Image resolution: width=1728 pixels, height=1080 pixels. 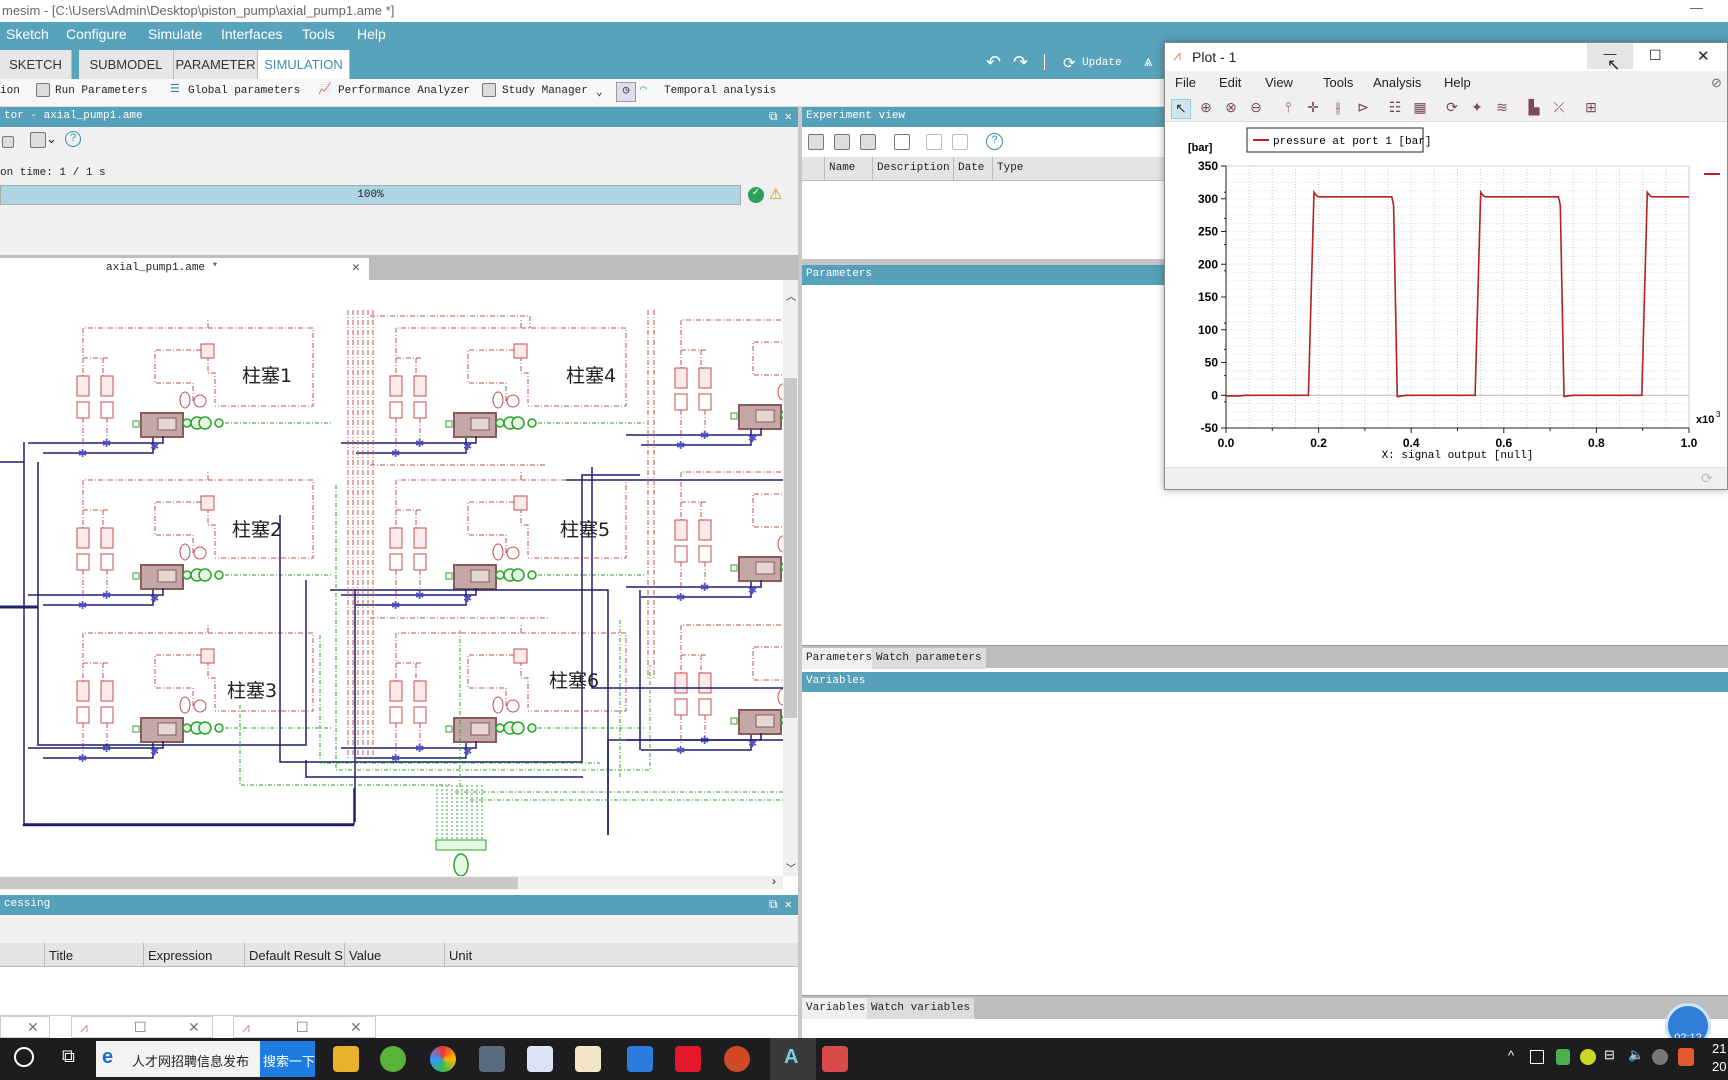 I want to click on tab-watch-parameters: Watch parameters, so click(x=929, y=658).